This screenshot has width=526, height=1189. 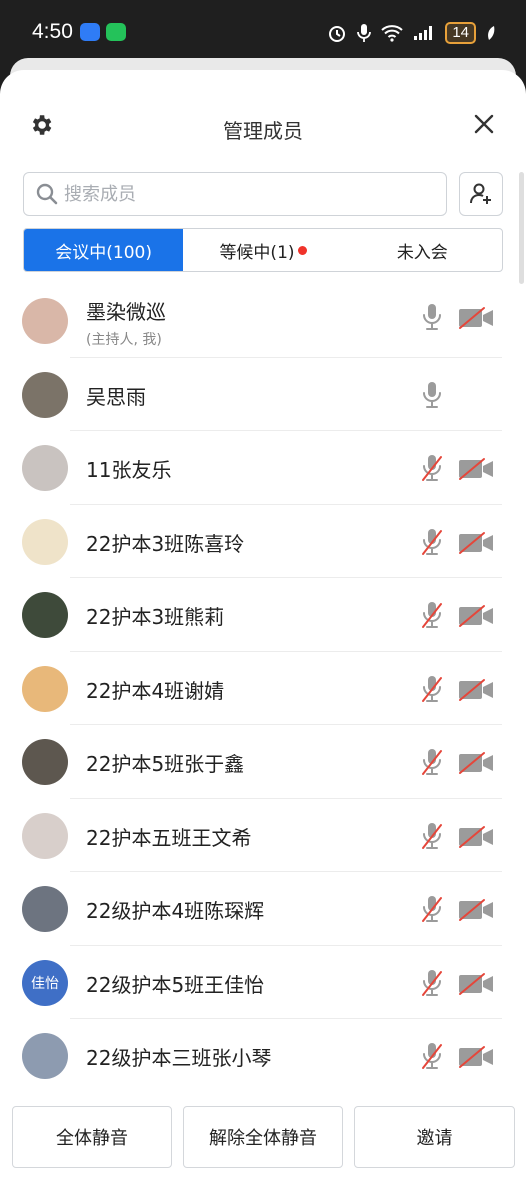 I want to click on member-name: 22级护本4班陈琛辉, so click(x=175, y=911).